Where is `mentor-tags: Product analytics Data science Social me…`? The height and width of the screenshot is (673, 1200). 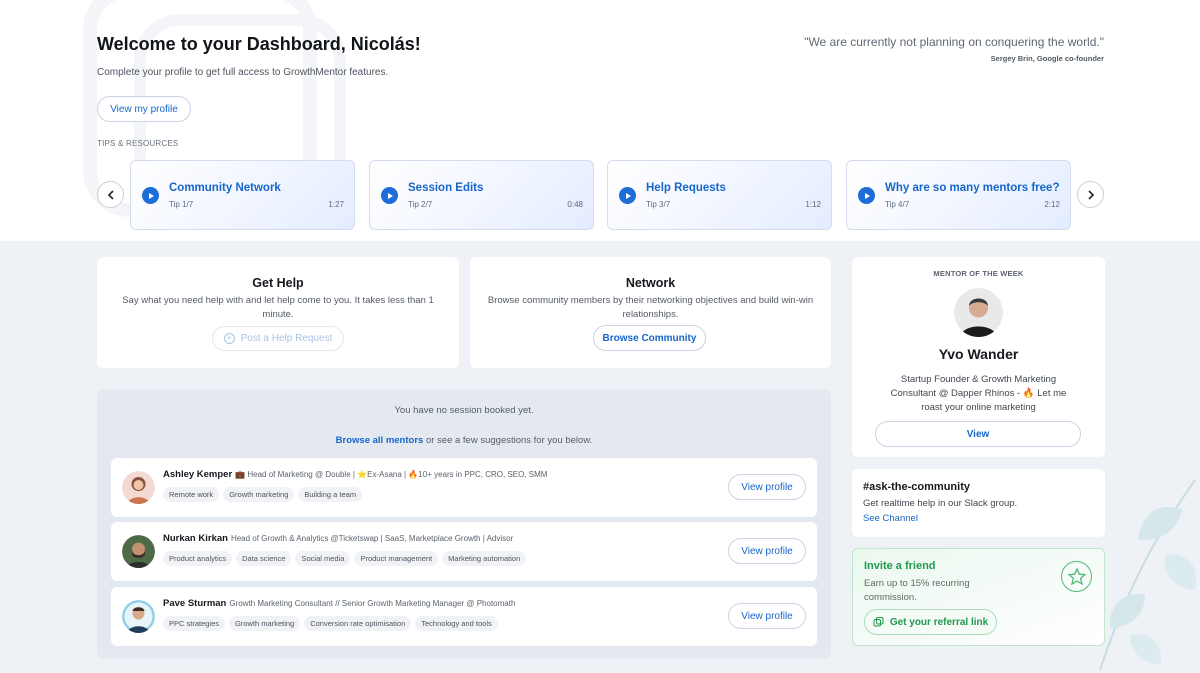
mentor-tags: Product analytics Data science Social me… is located at coordinates (344, 558).